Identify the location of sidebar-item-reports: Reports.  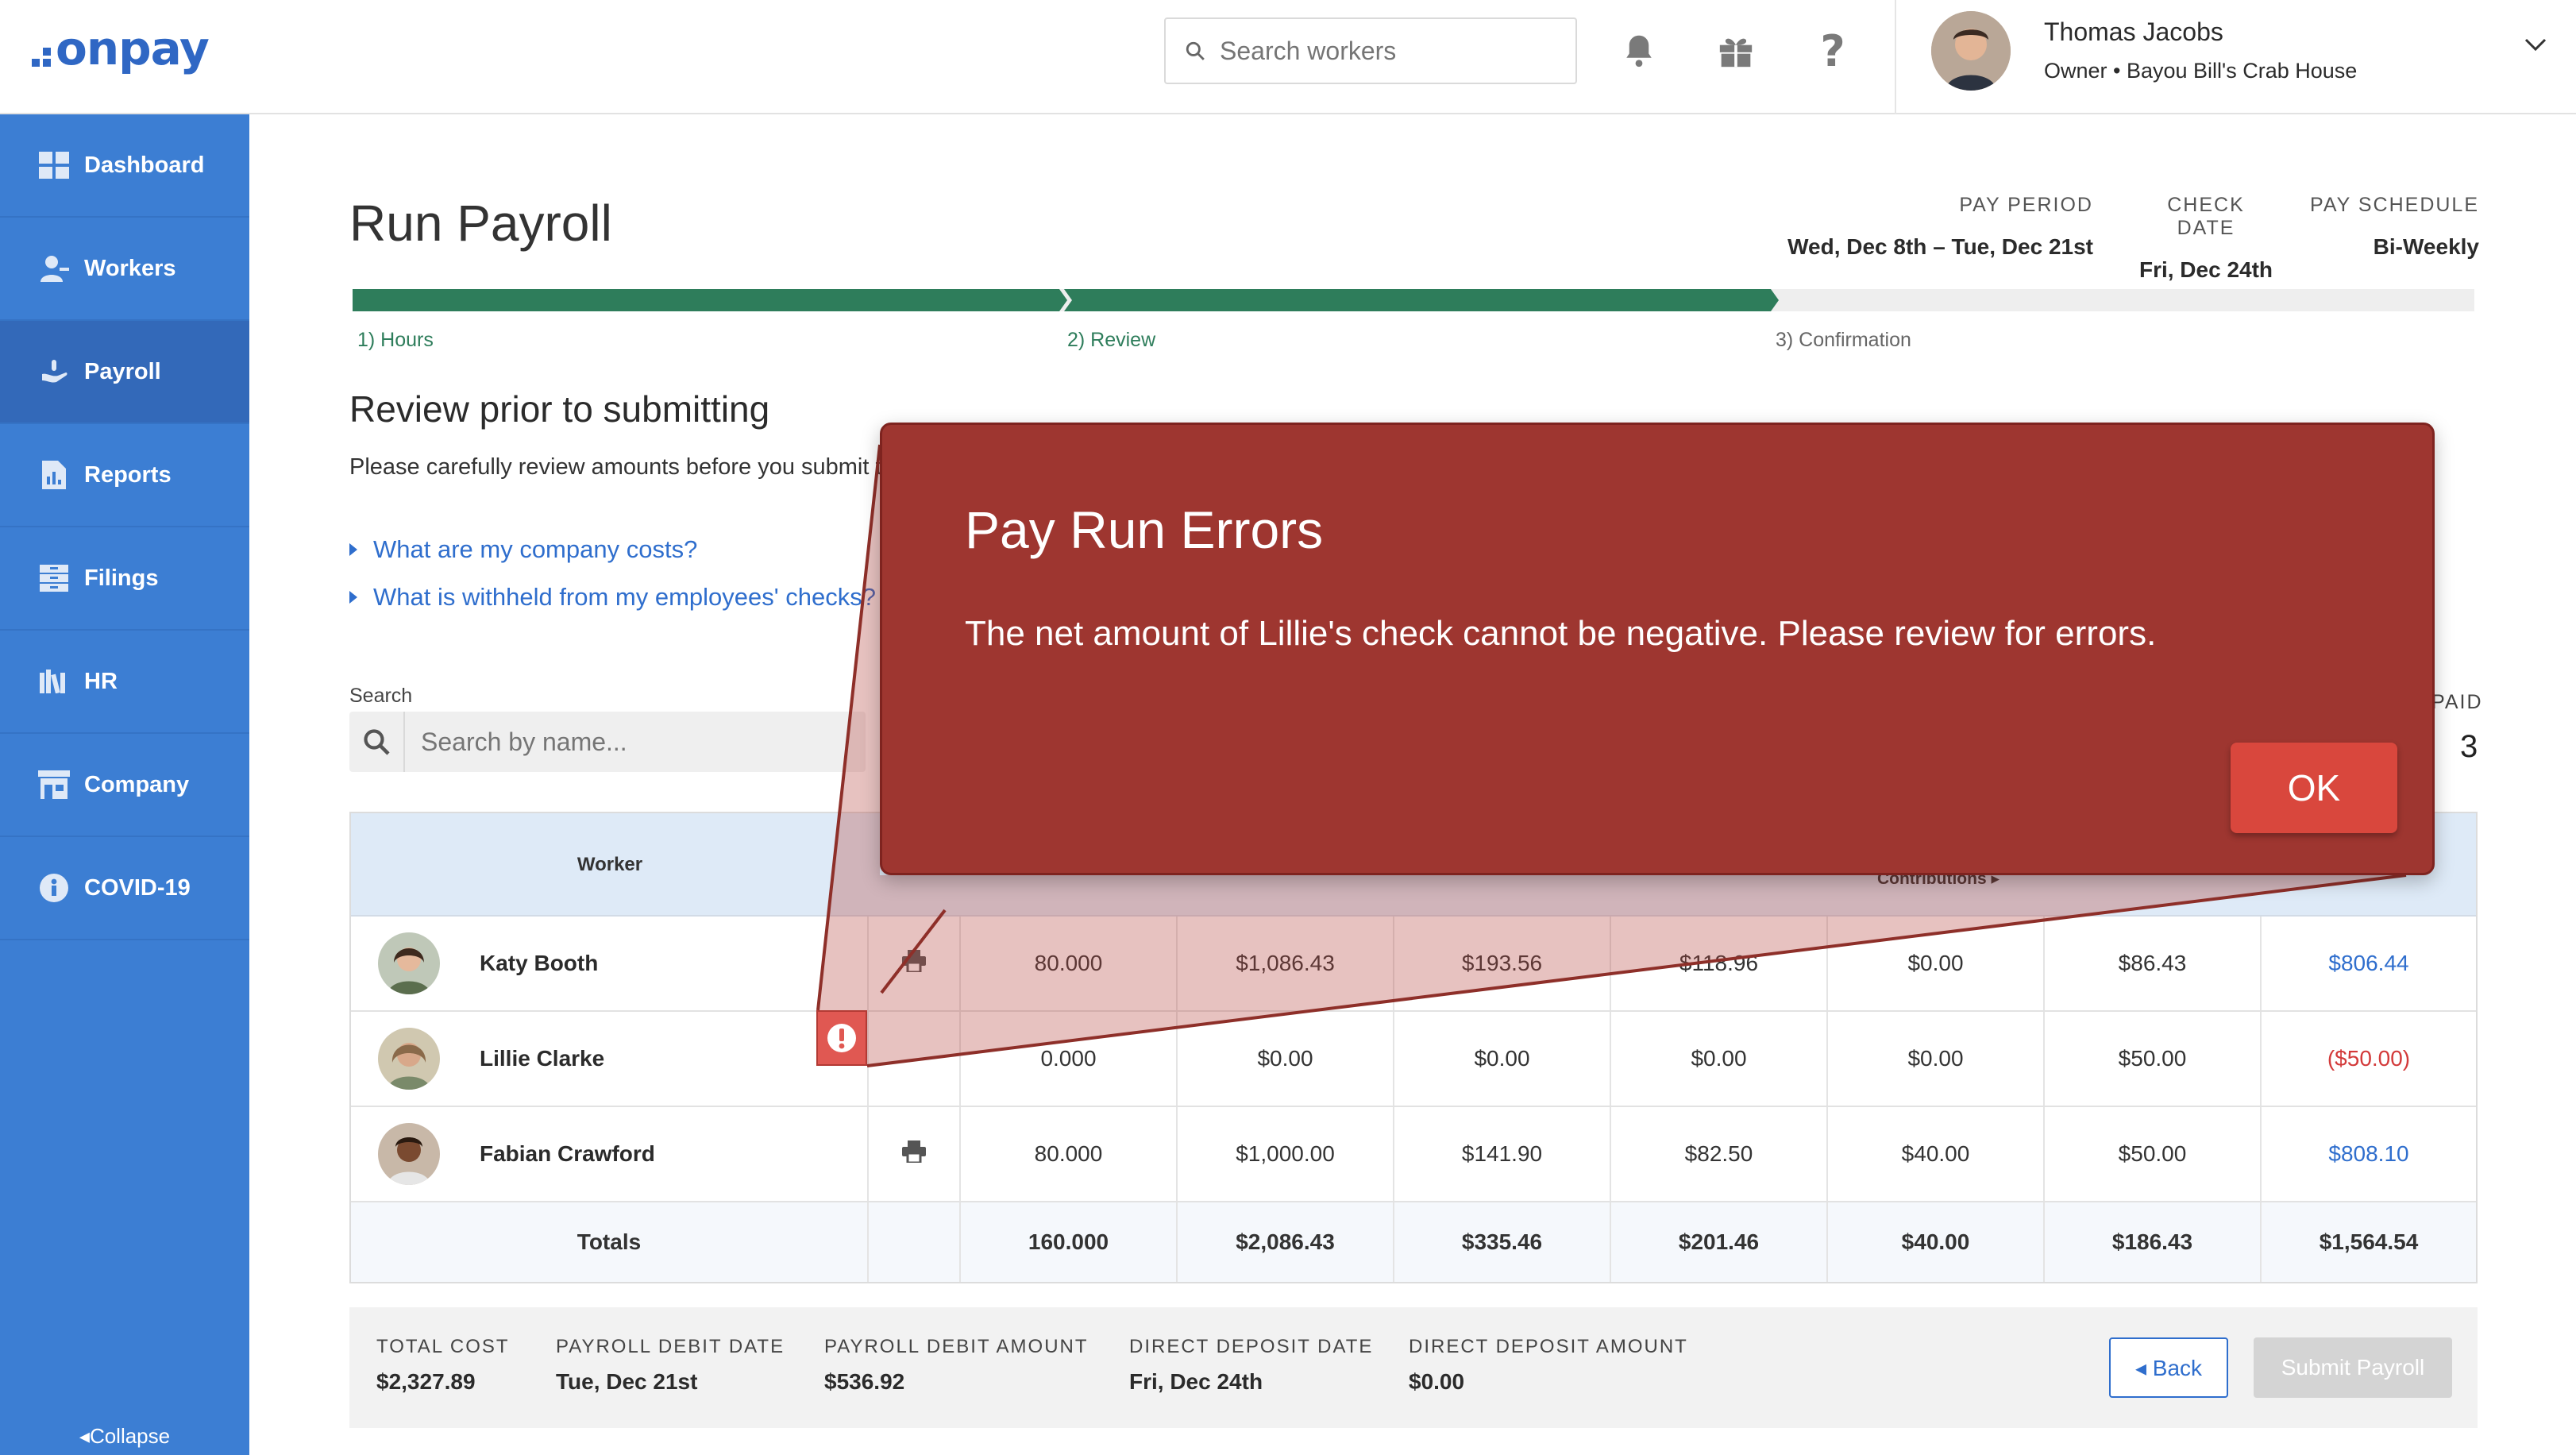
(124, 475).